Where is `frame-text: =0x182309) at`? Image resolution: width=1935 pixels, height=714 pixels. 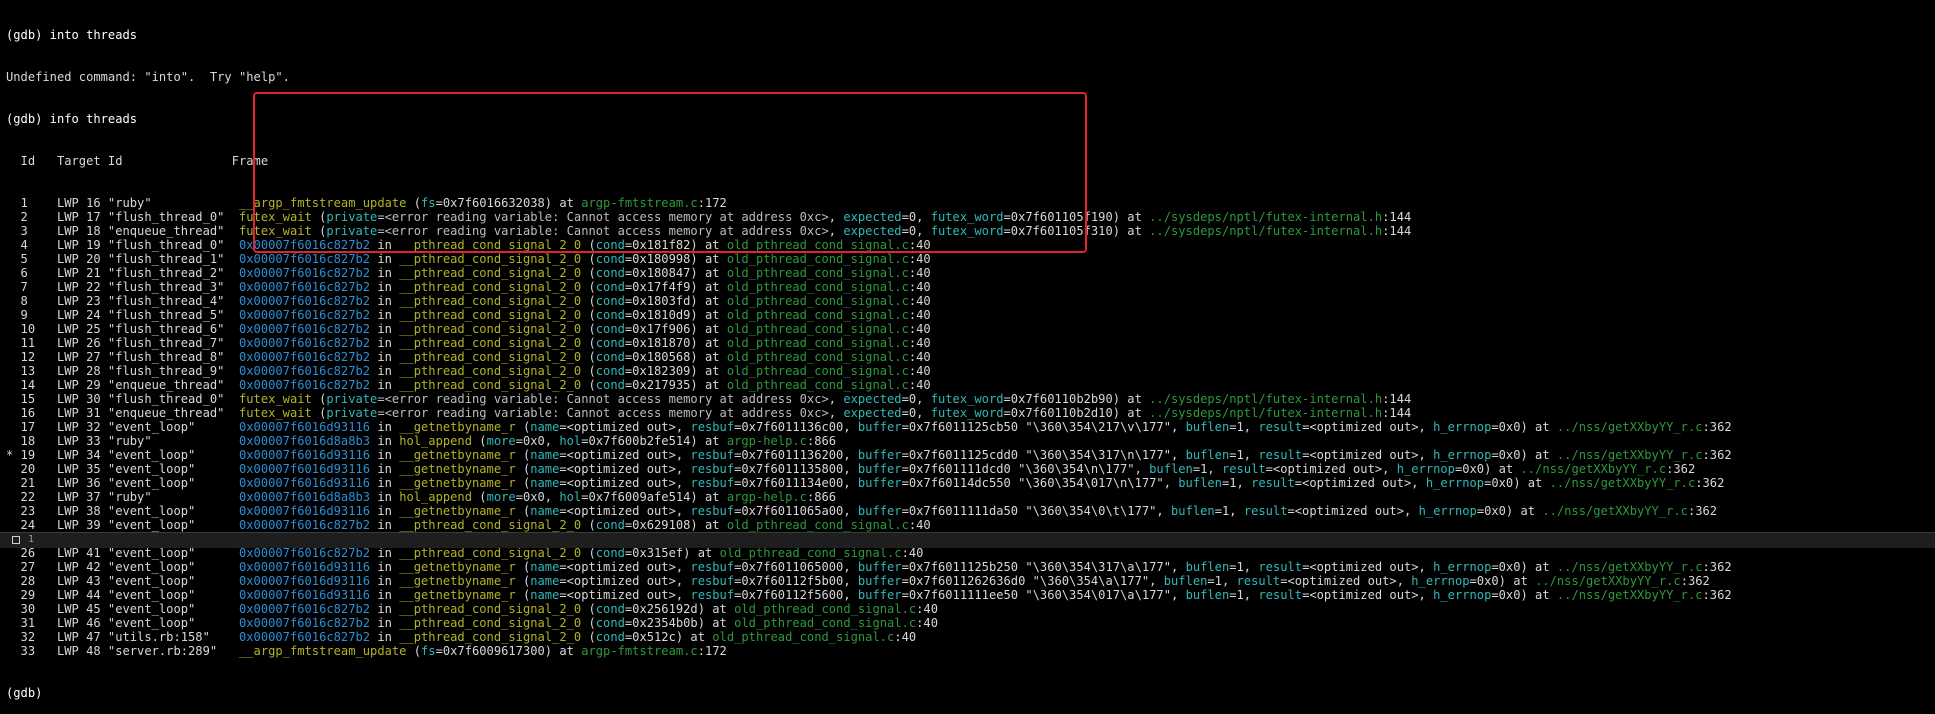 frame-text: =0x182309) at is located at coordinates (675, 371).